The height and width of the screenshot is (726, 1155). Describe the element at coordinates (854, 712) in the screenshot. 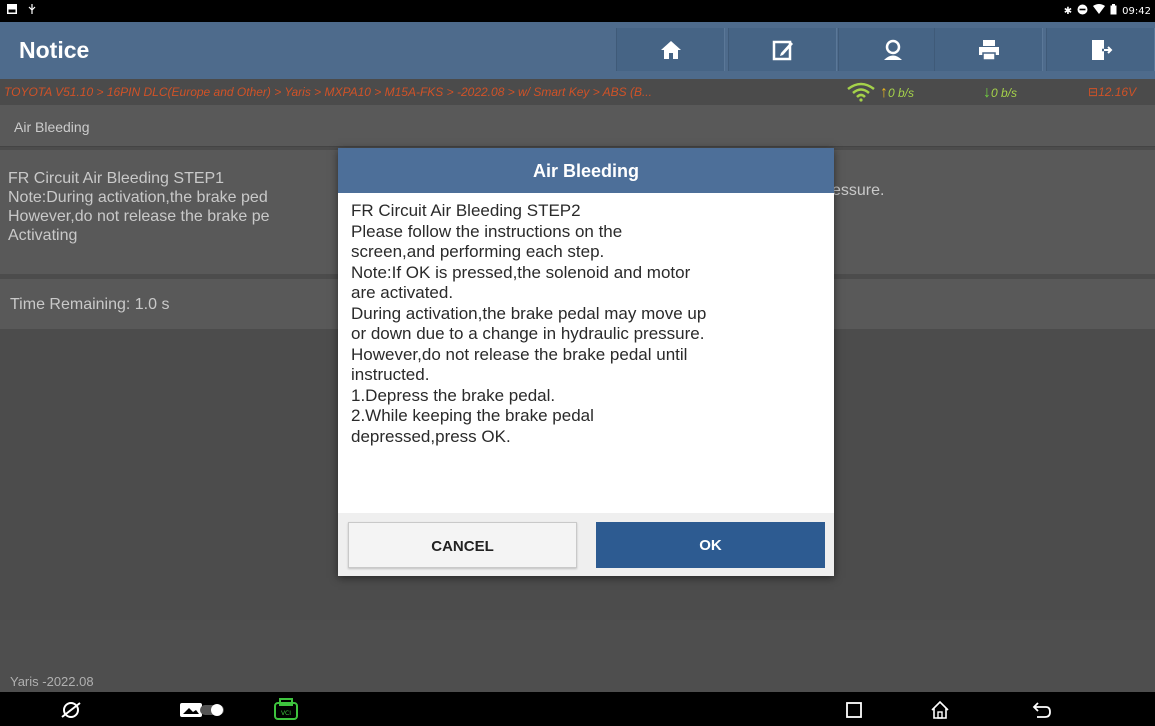

I see `recents-icon` at that location.